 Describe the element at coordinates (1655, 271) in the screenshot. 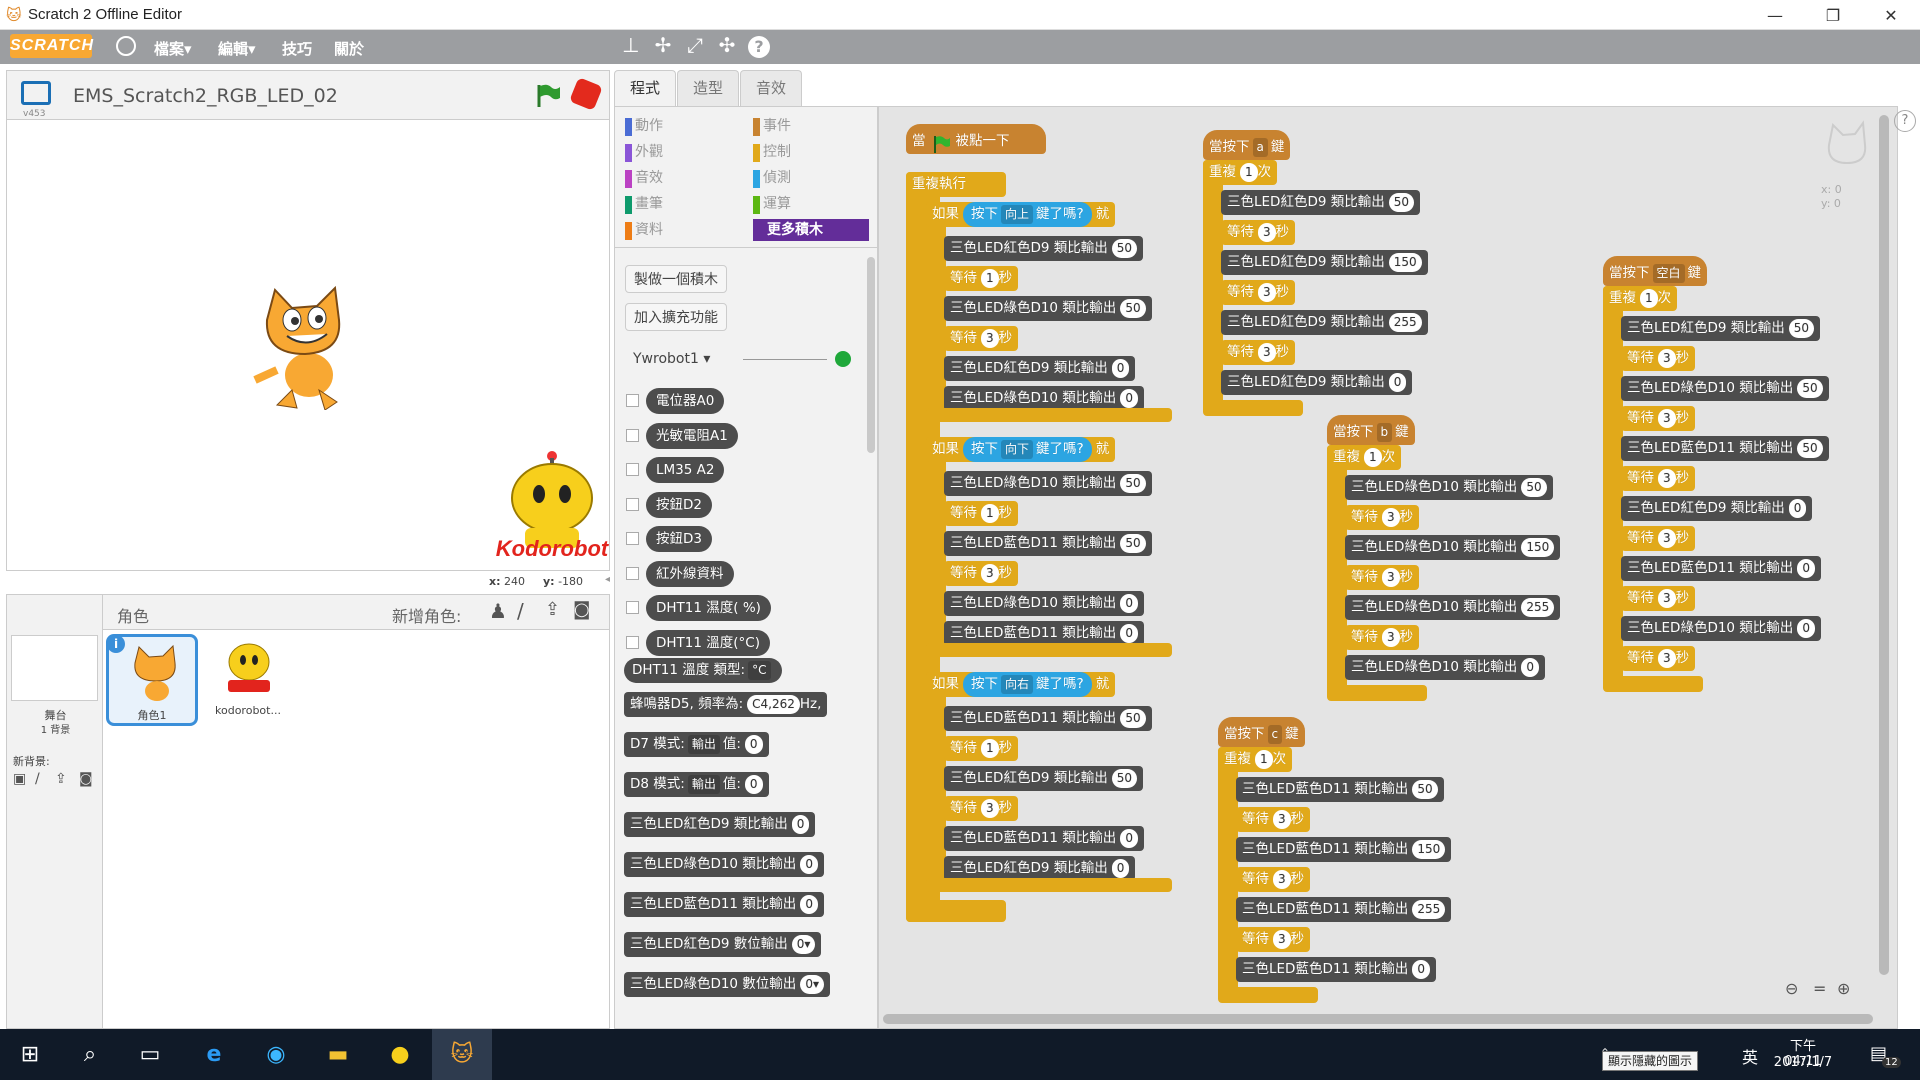

I see `when-key-pressed-hat: 當按下 空白鍵` at that location.